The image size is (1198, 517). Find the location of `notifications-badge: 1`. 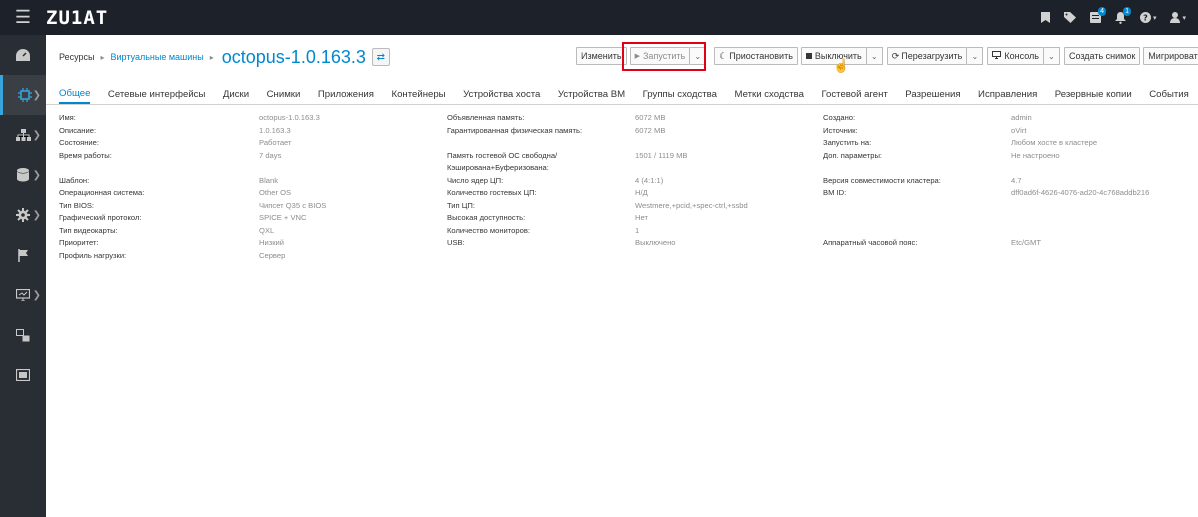

notifications-badge: 1 is located at coordinates (1127, 11).